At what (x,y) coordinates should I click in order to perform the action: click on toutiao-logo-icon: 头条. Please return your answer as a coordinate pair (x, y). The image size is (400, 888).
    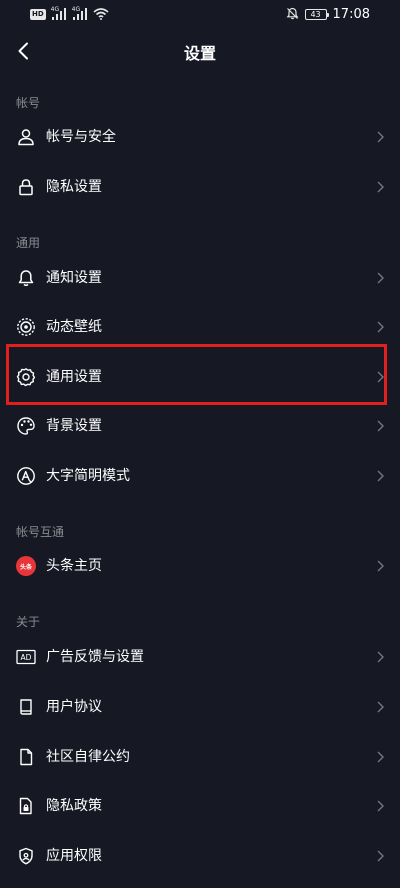
    Looking at the image, I should click on (26, 566).